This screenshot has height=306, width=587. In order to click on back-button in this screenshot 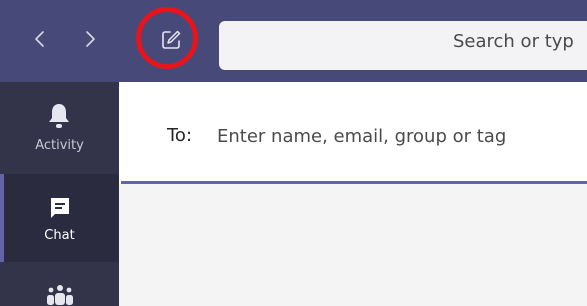, I will do `click(40, 39)`.